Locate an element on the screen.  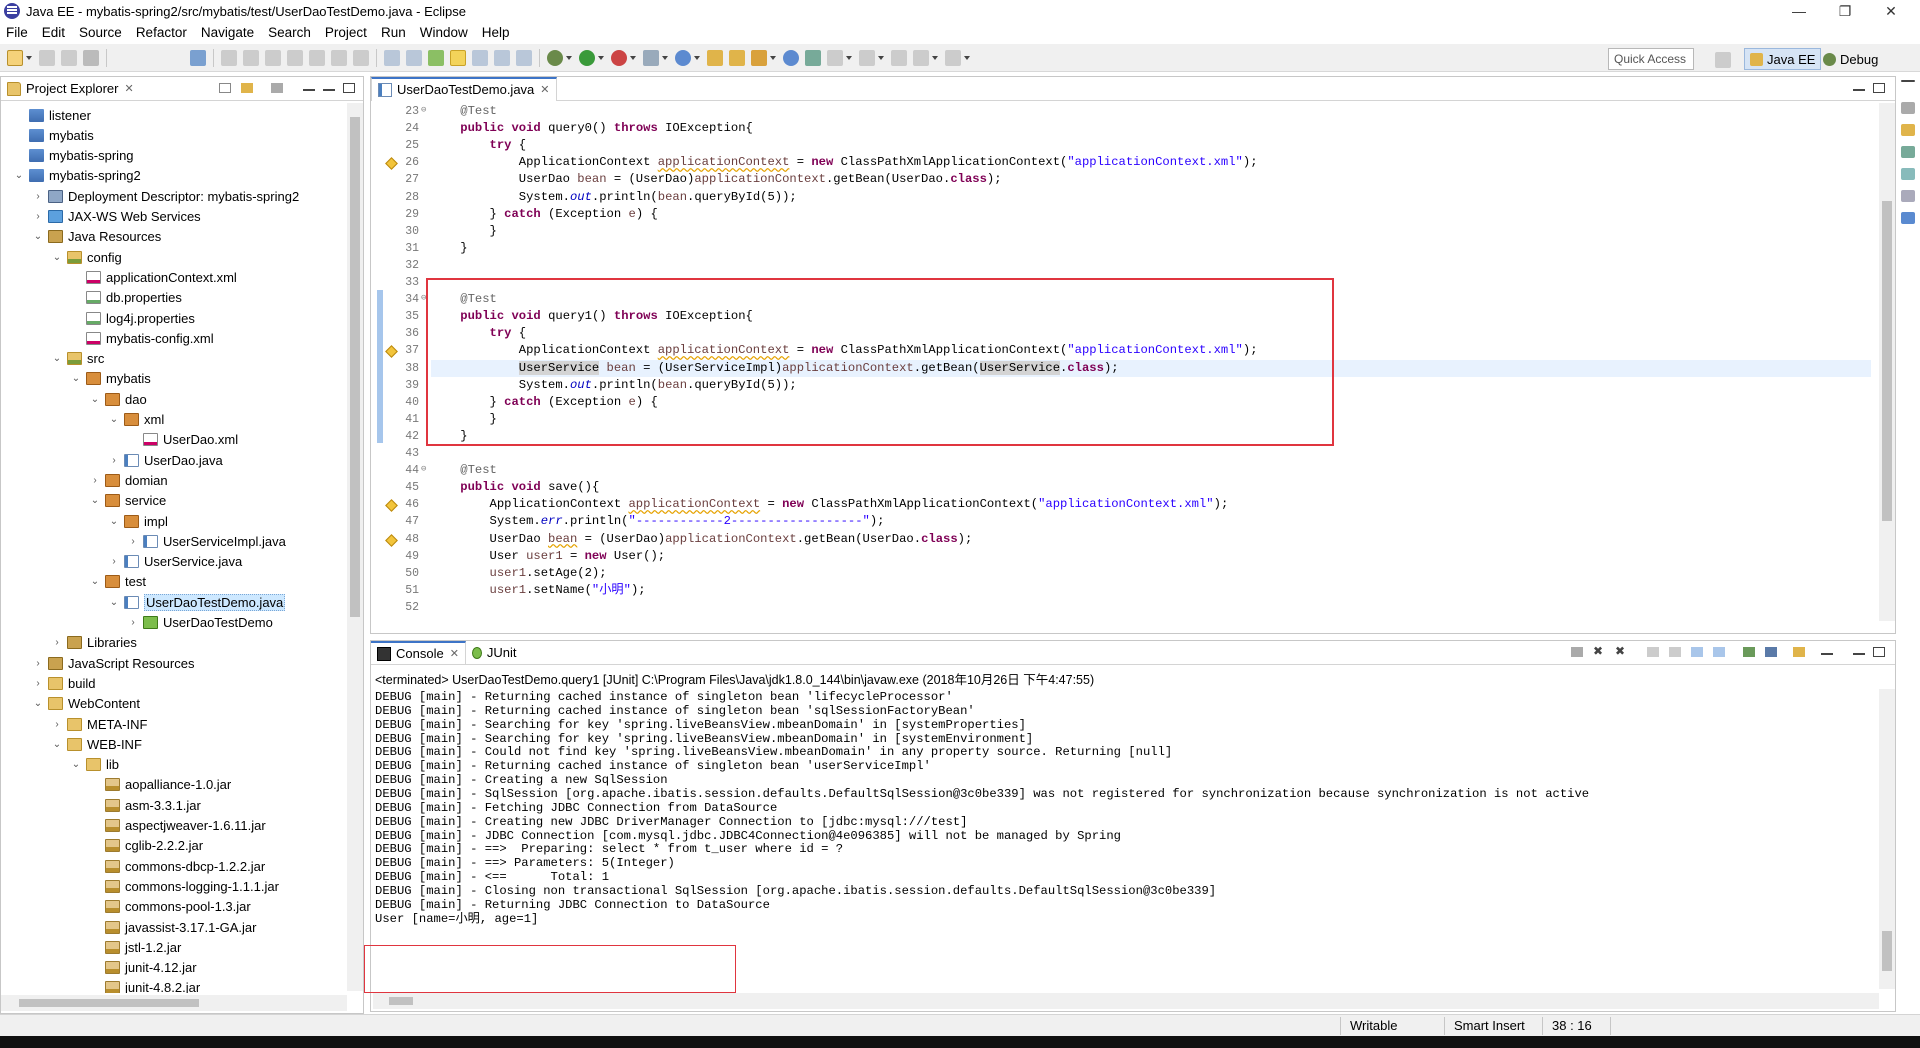
tree-item: › domian is located at coordinates (128, 480).